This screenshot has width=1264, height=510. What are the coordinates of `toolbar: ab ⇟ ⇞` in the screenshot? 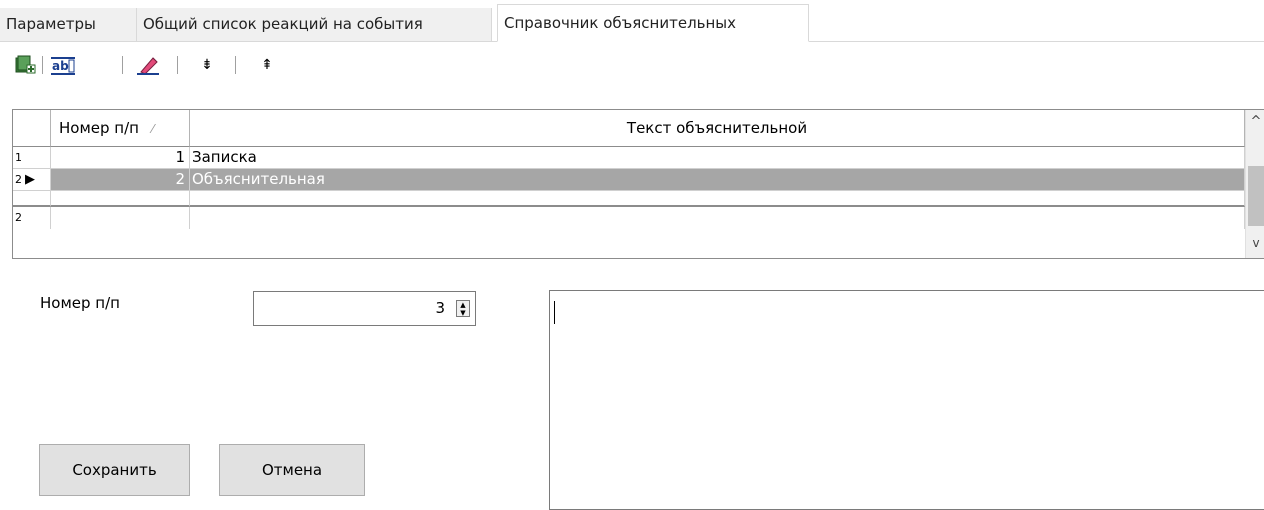 It's located at (350, 65).